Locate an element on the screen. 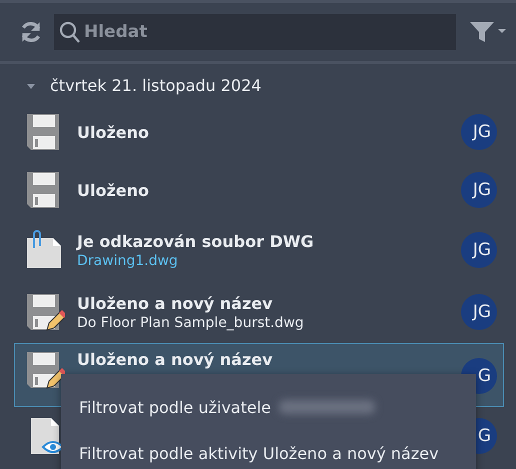 Image resolution: width=516 pixels, height=469 pixels. date-heading: čtvrtek 21. listopadu 2024 is located at coordinates (156, 85).